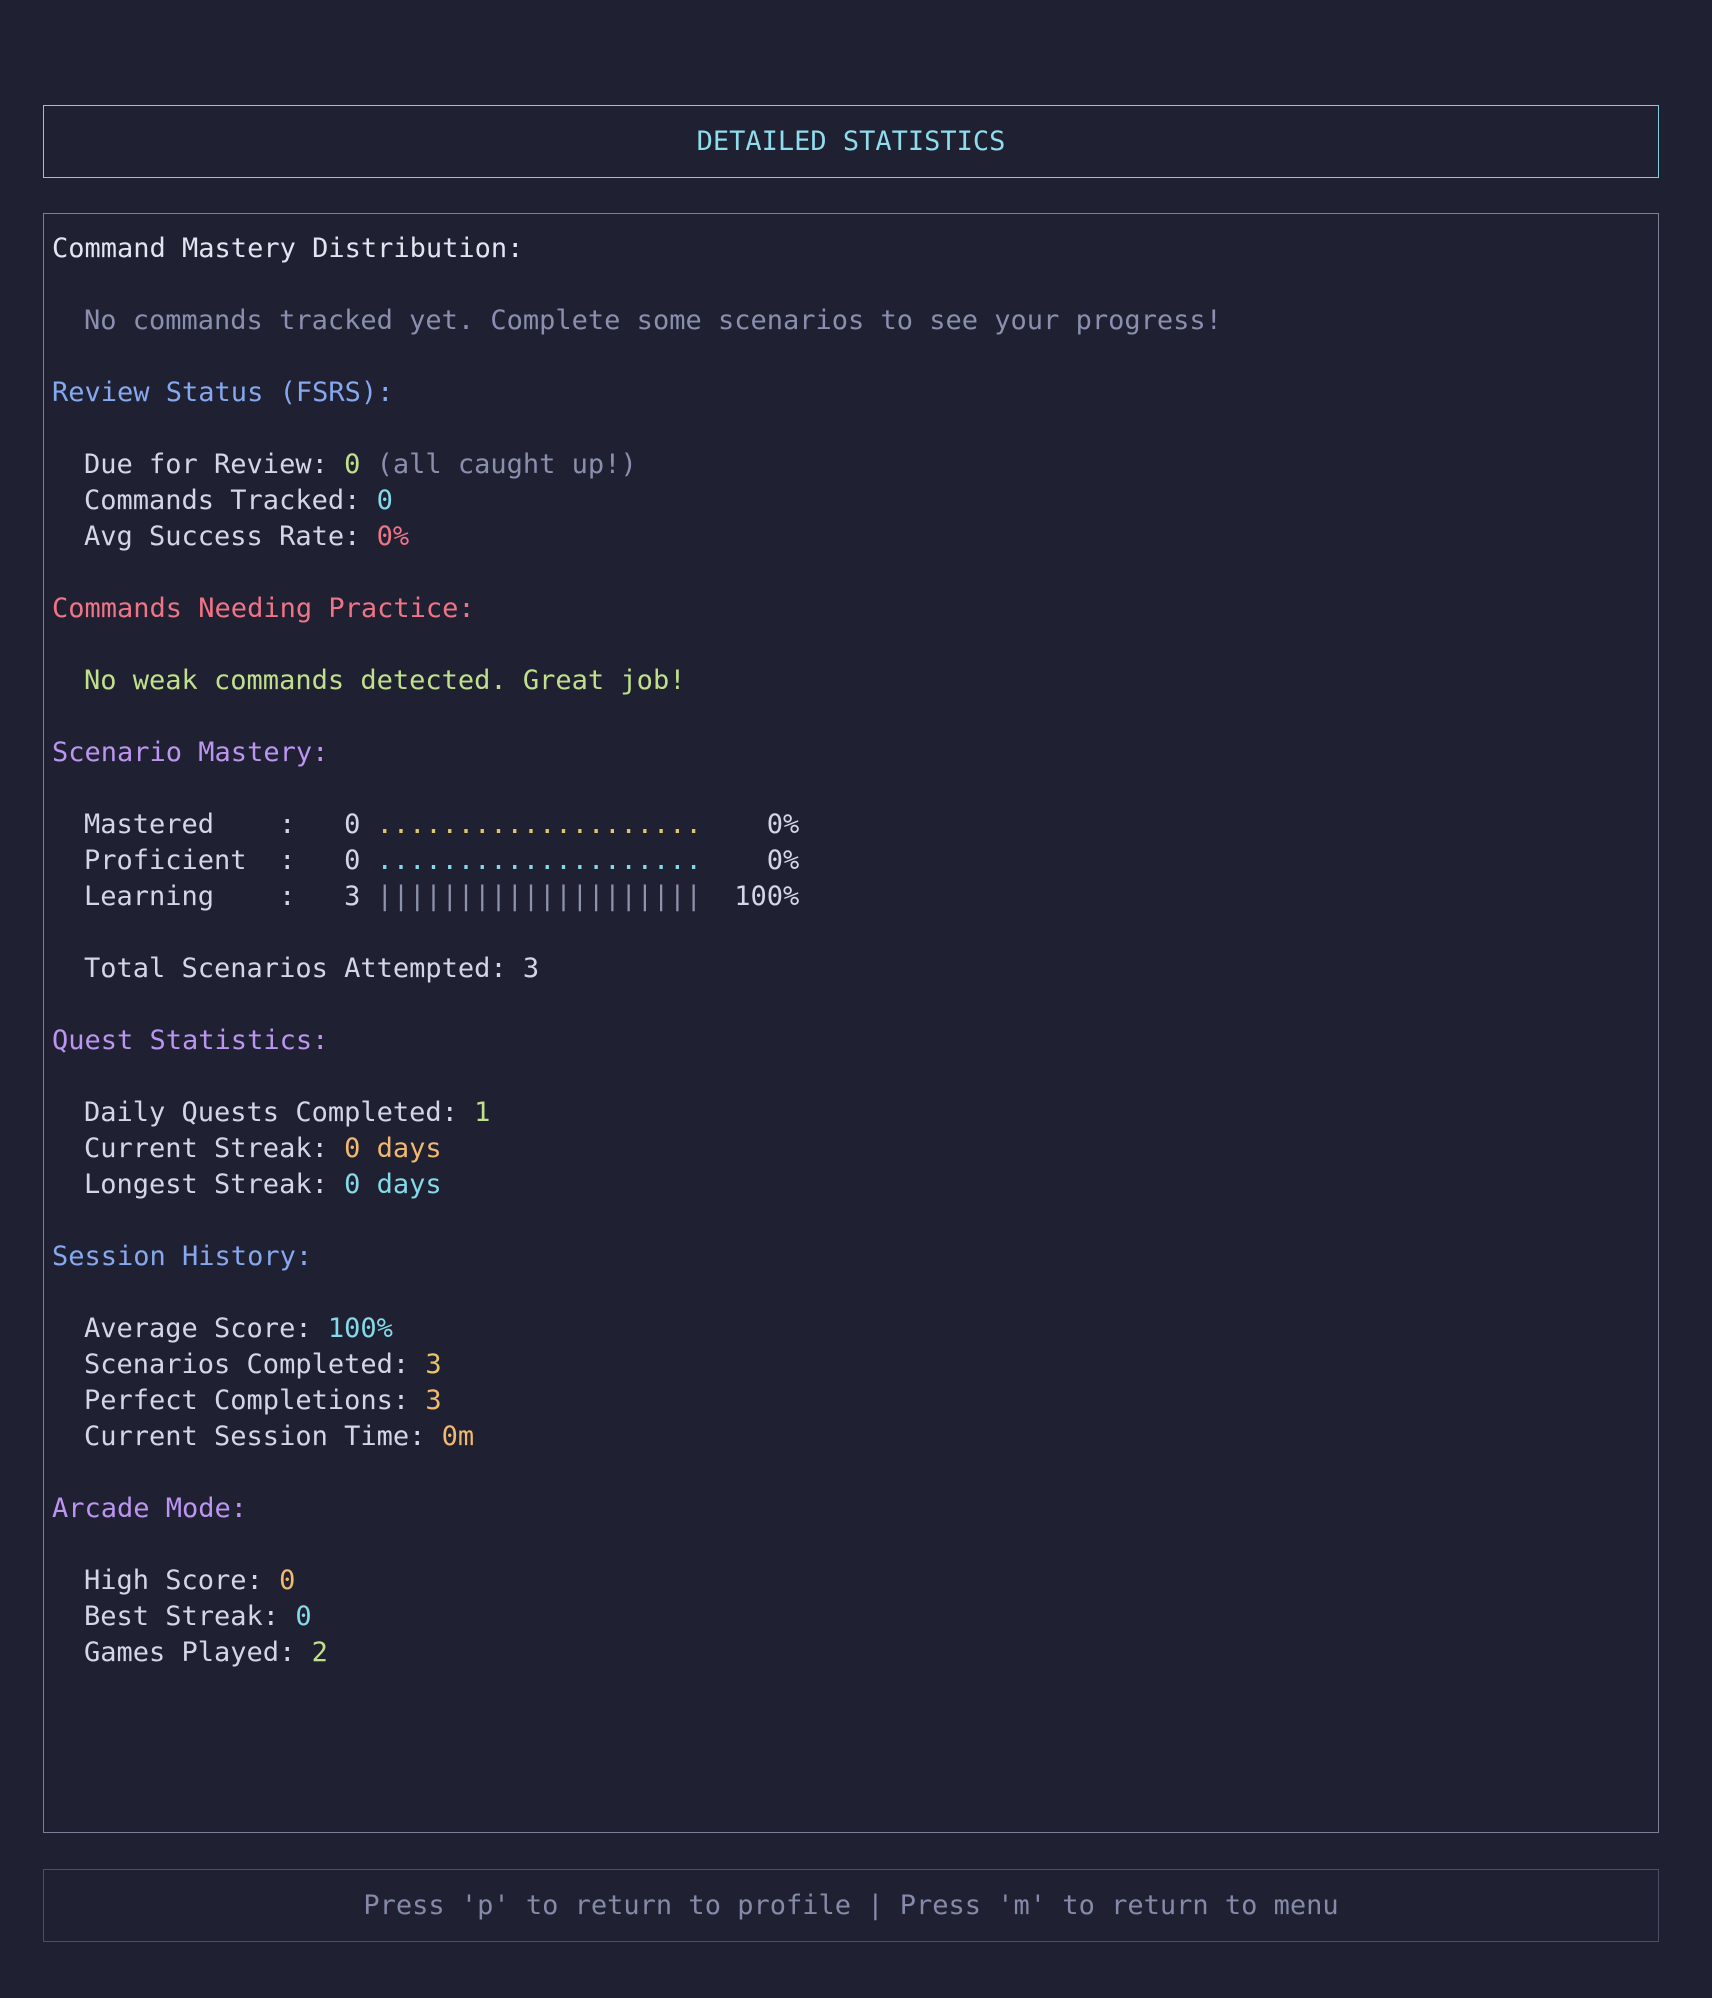 The image size is (1712, 1998). What do you see at coordinates (855, 897) in the screenshot?
I see `mastery-row-learning: Learning : 3 |||||||||||||||||||| 100%` at bounding box center [855, 897].